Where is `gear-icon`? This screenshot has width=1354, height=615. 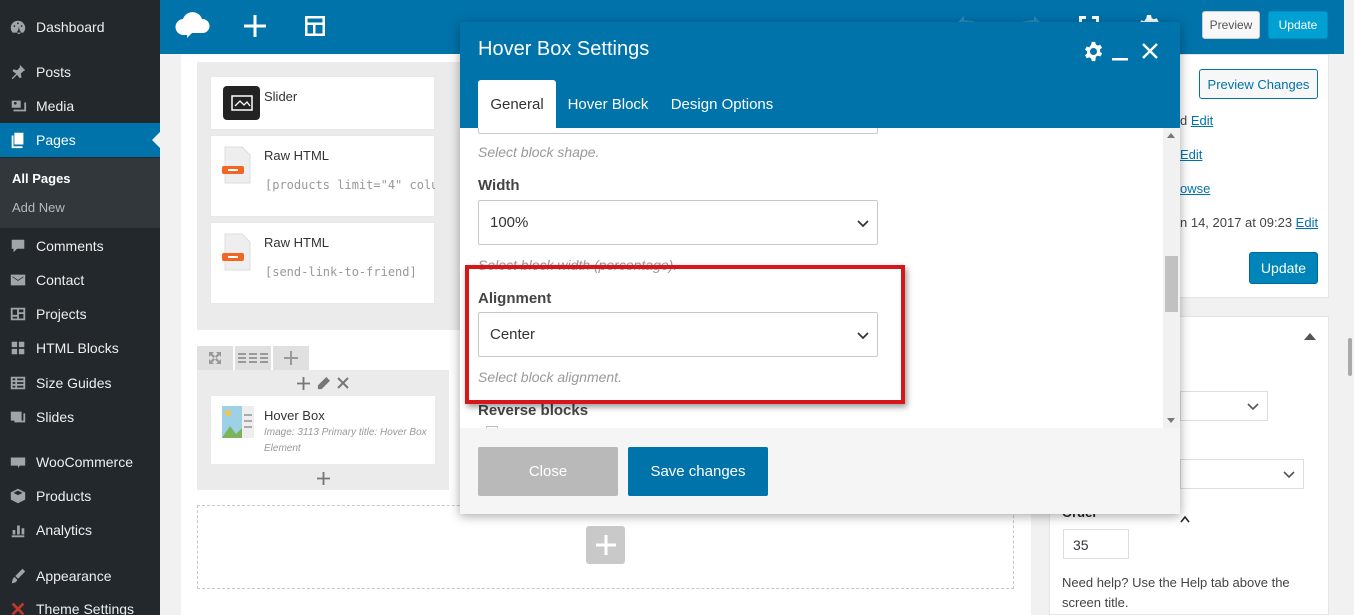
gear-icon is located at coordinates (1093, 51).